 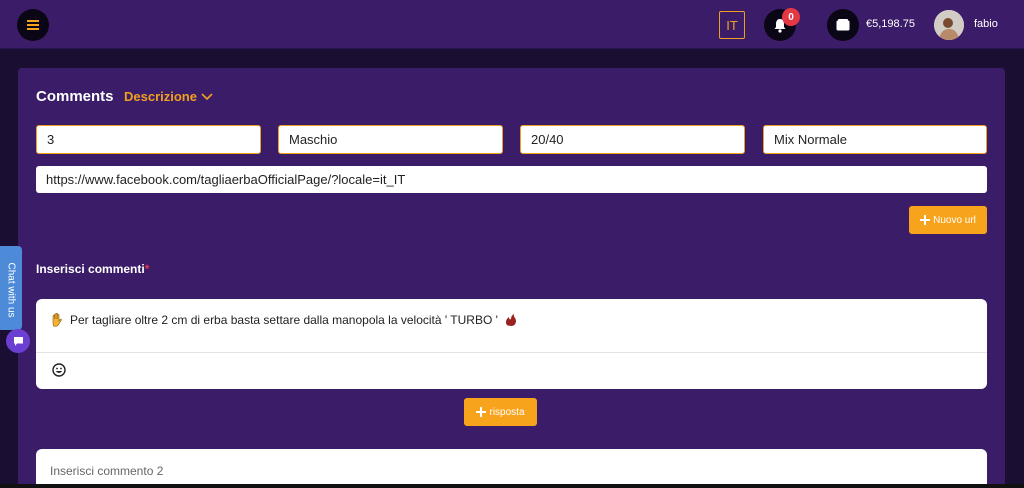 I want to click on chat-icon, so click(x=18, y=341).